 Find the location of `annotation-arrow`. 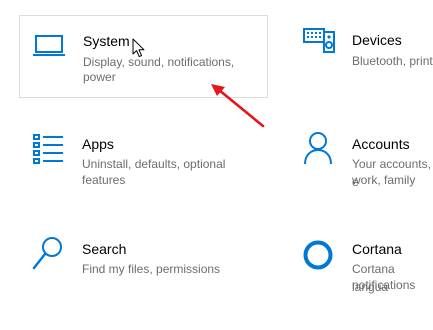

annotation-arrow is located at coordinates (238, 106).